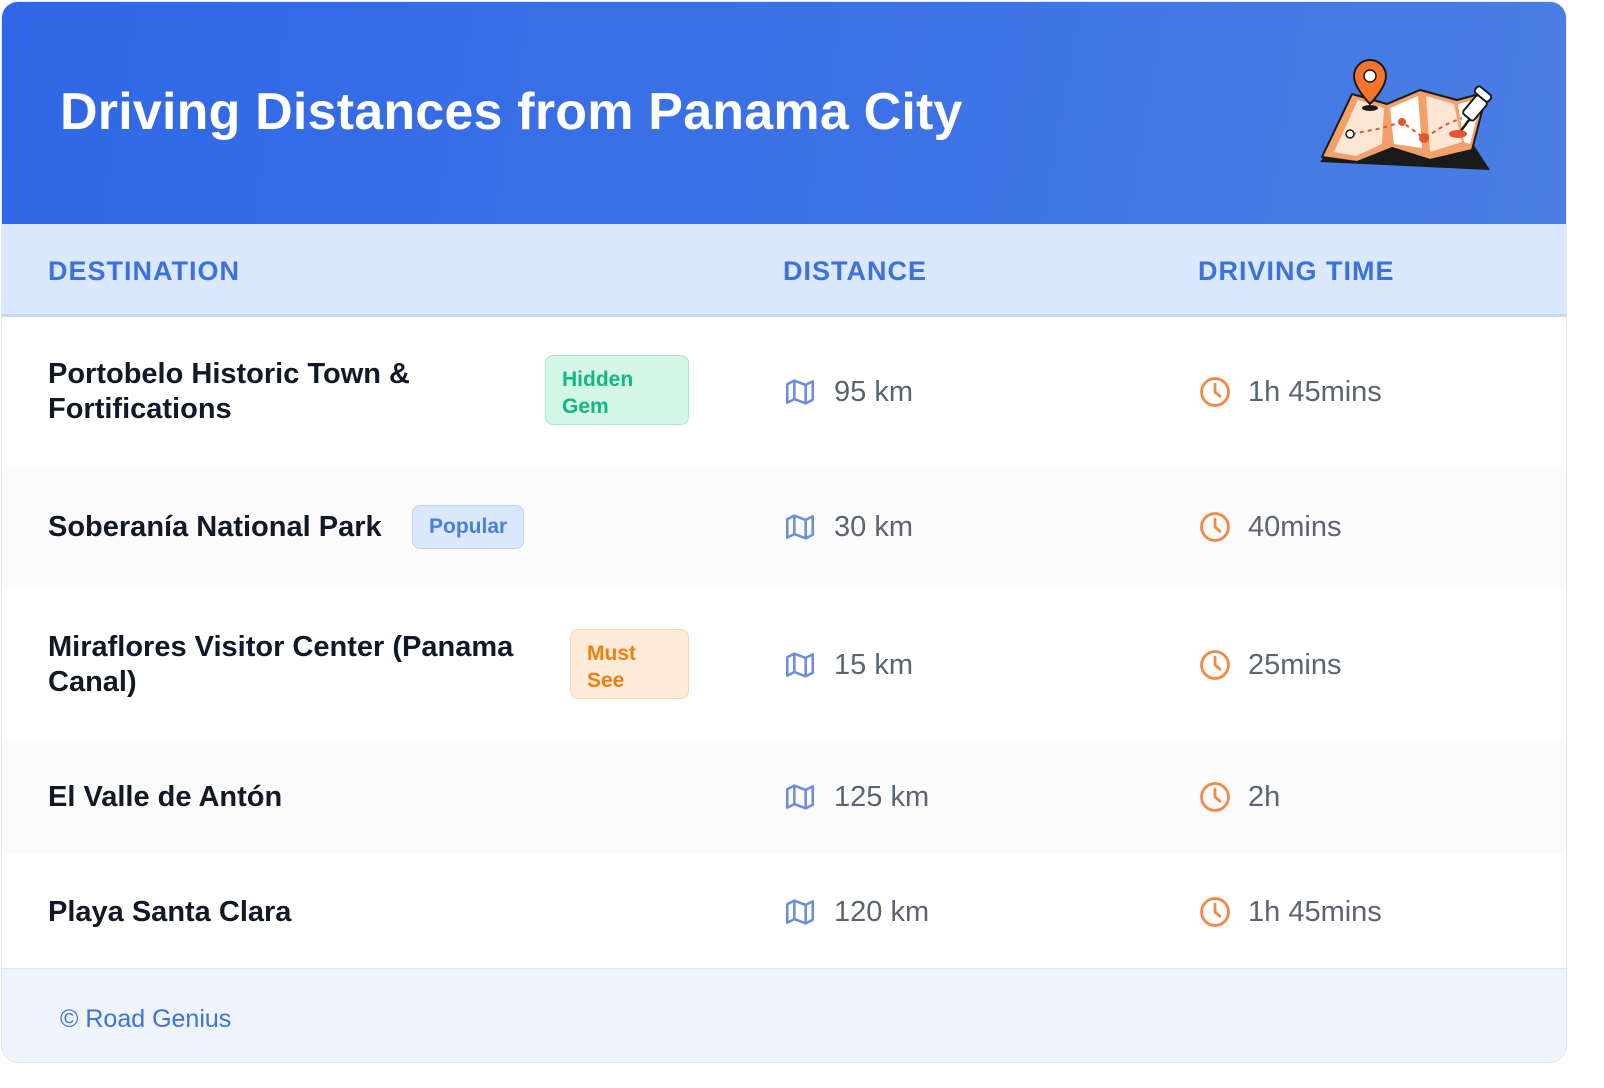  I want to click on footer-credit: © Road Genius, so click(145, 1019).